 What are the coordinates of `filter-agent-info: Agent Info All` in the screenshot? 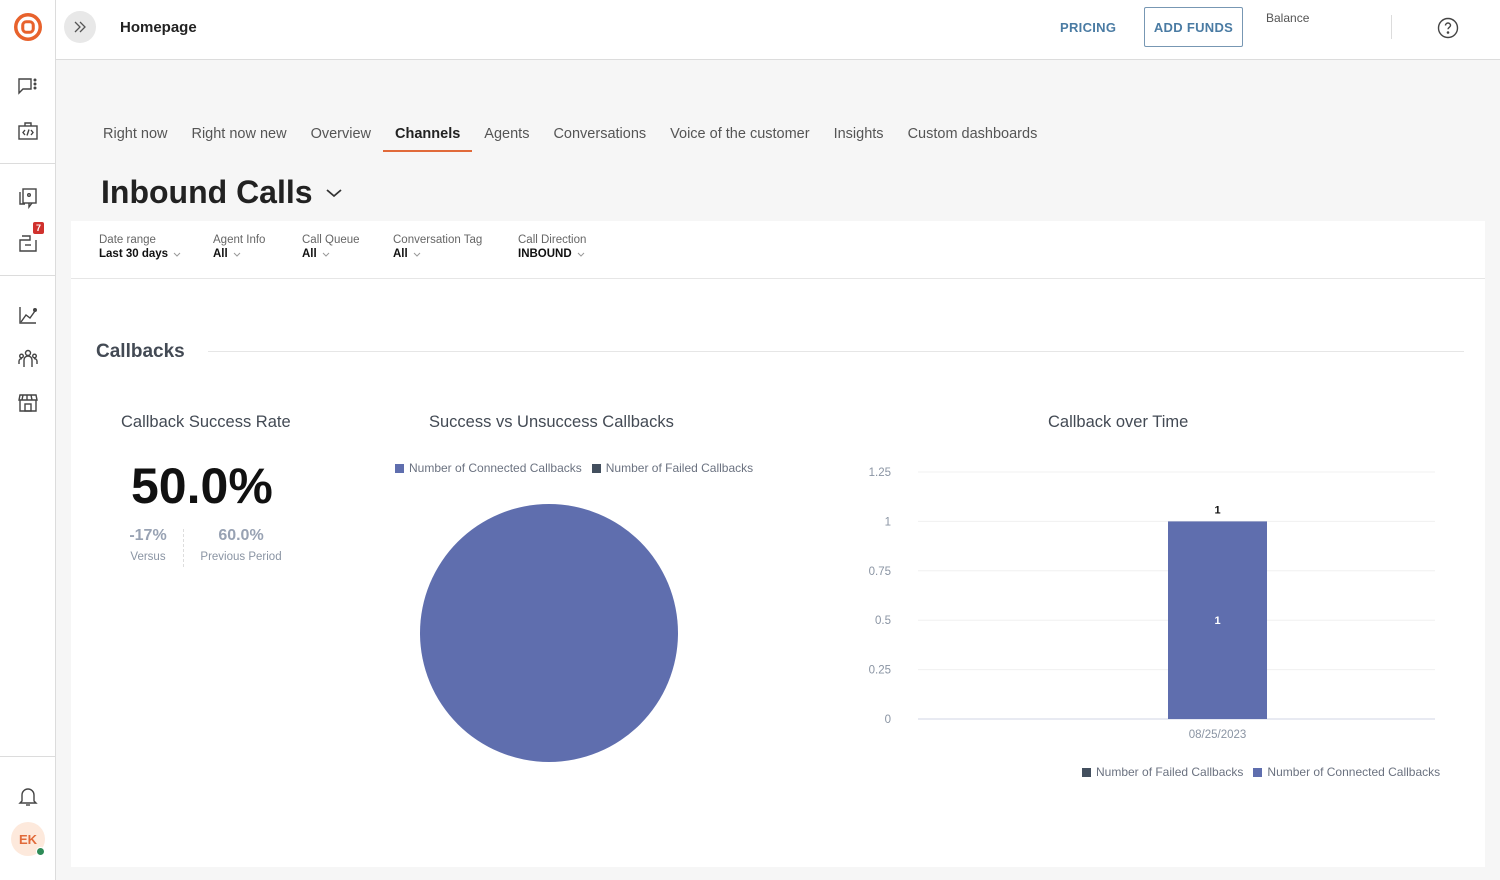 It's located at (239, 247).